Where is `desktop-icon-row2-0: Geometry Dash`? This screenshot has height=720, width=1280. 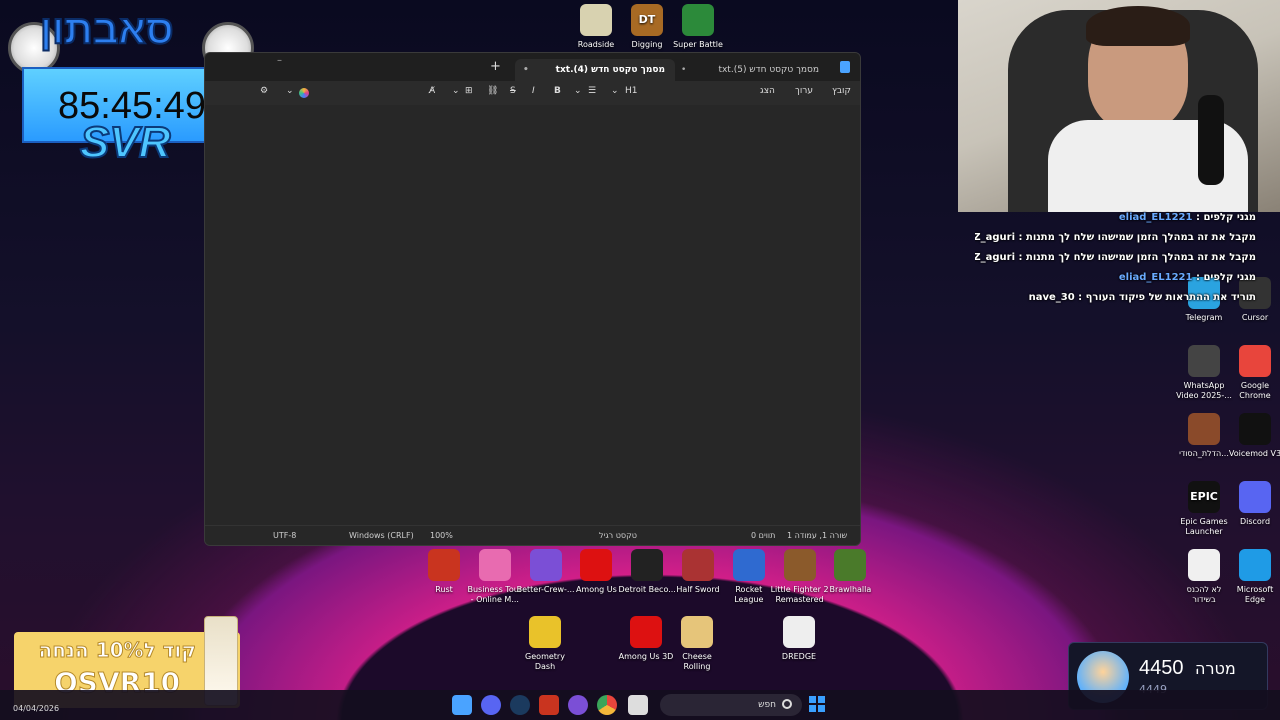
desktop-icon-row2-0: Geometry Dash is located at coordinates (545, 644).